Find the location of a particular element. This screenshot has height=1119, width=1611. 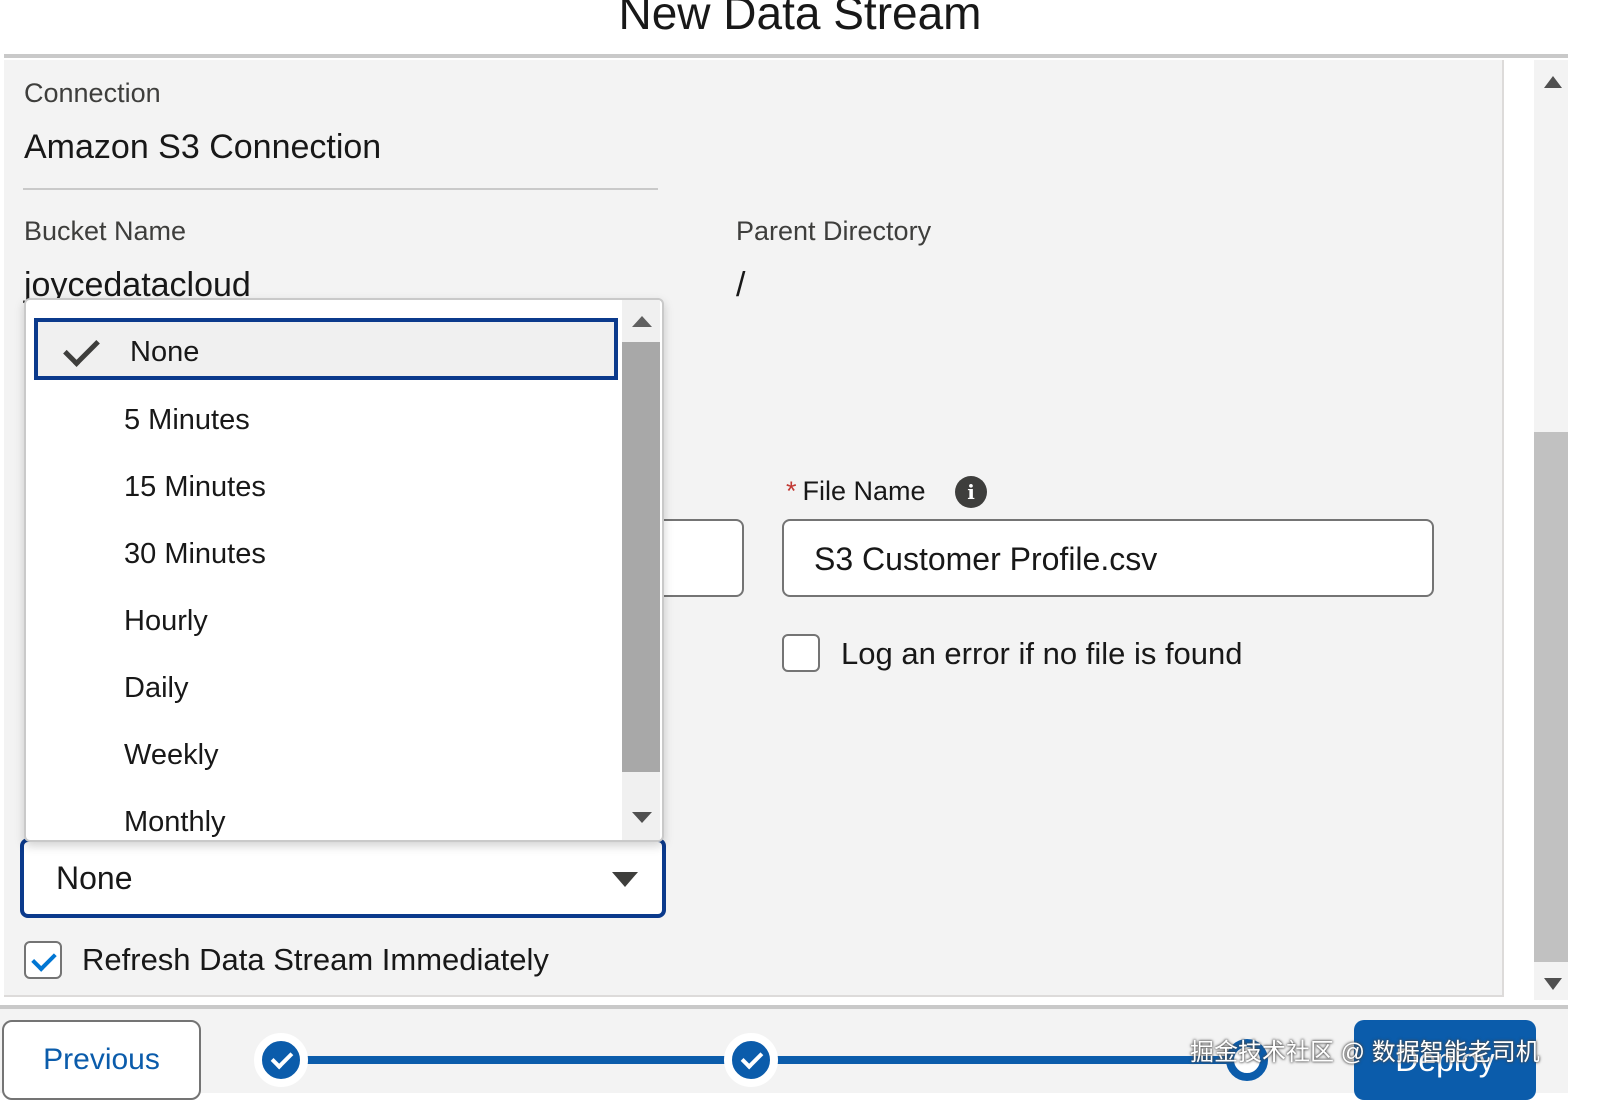

listbox-scroll-thumb is located at coordinates (641, 557).